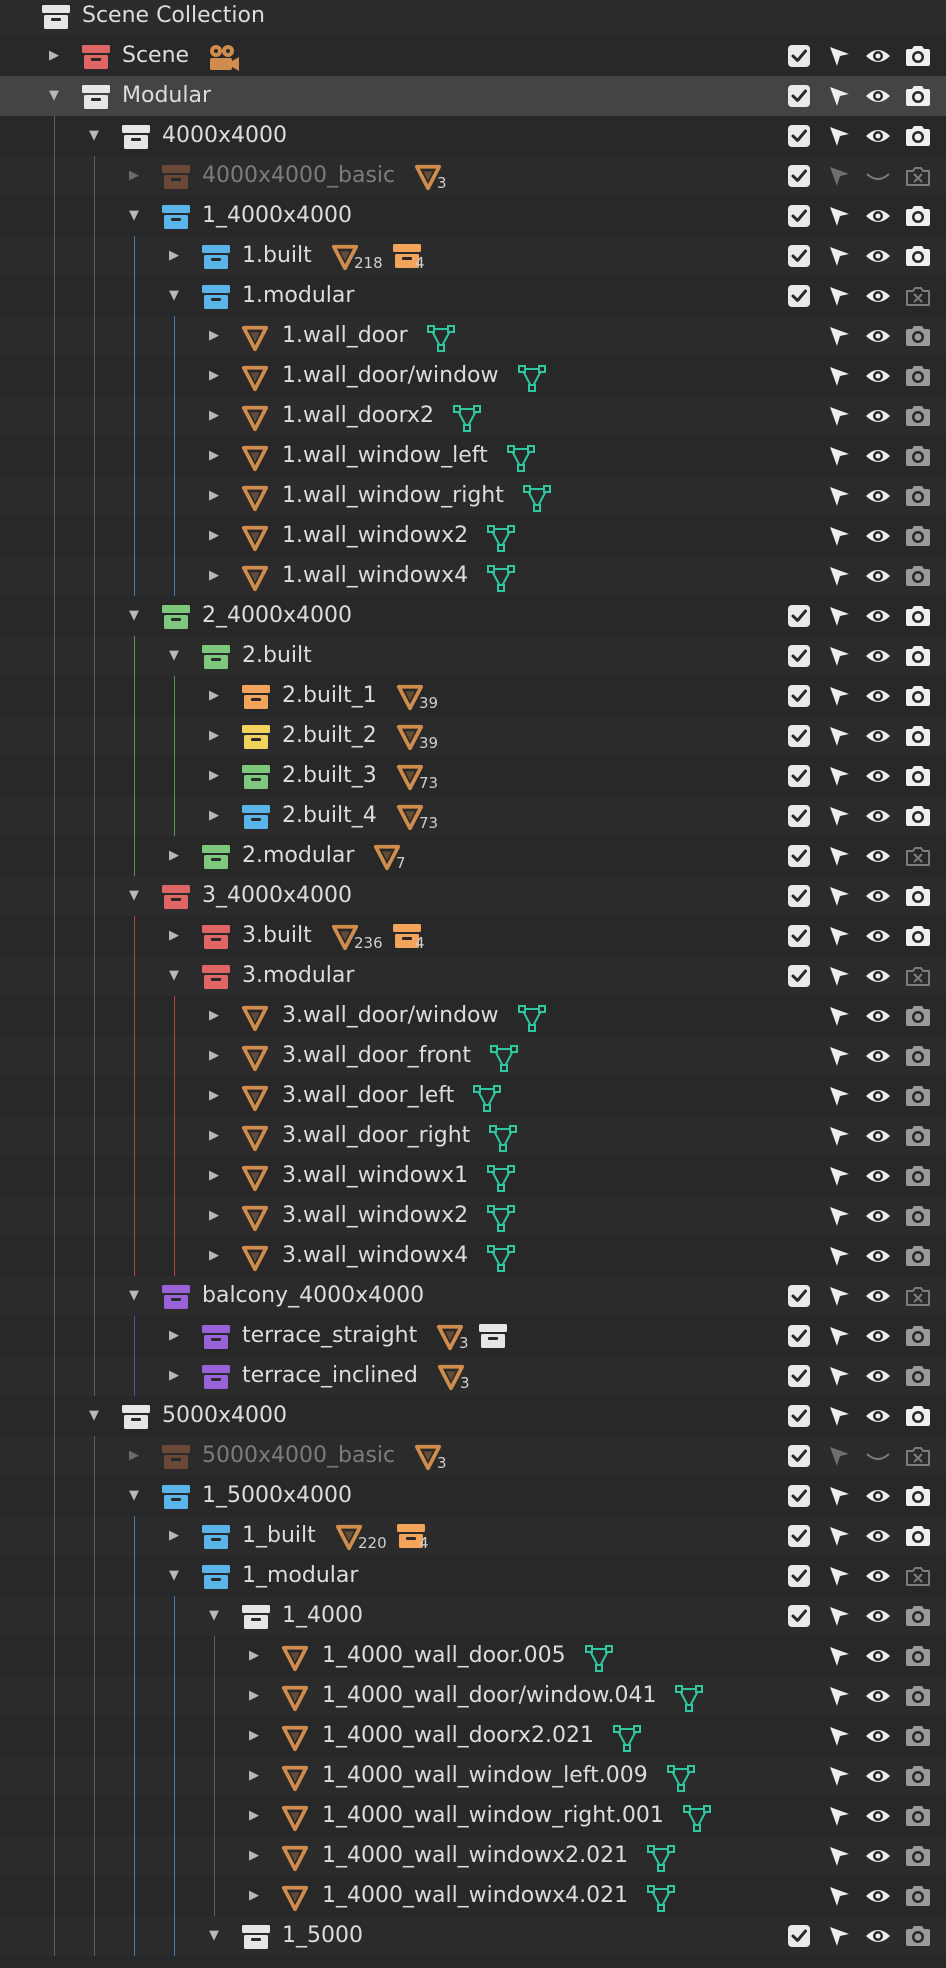 This screenshot has width=946, height=1968. I want to click on outliner-row: ▶ 2.built_2 39, so click(473, 736).